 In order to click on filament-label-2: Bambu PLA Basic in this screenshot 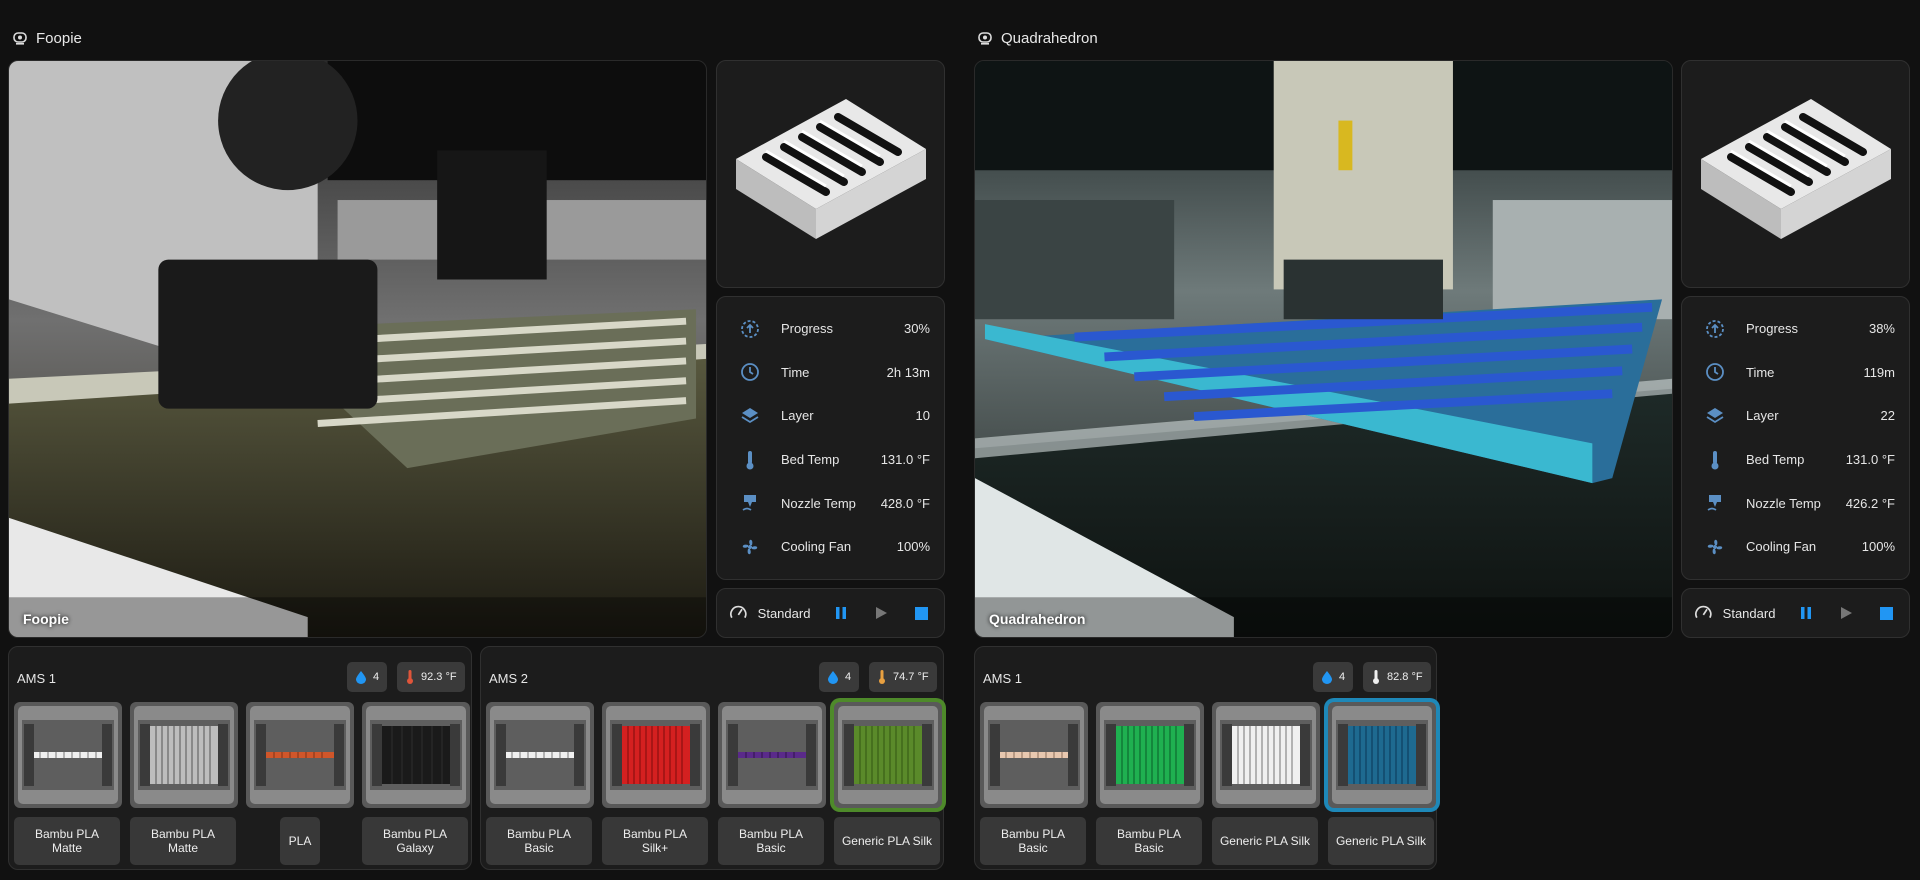, I will do `click(1149, 841)`.